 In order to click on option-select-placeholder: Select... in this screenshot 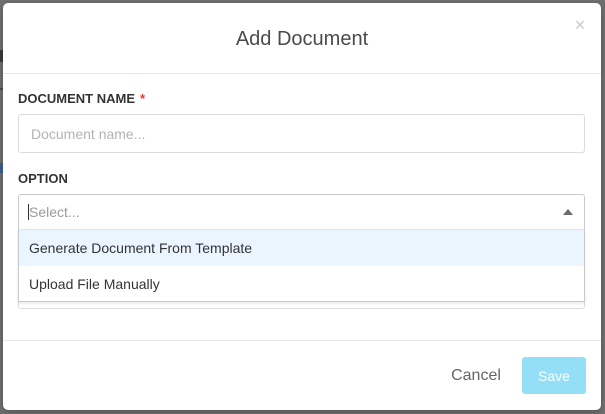, I will do `click(54, 212)`.